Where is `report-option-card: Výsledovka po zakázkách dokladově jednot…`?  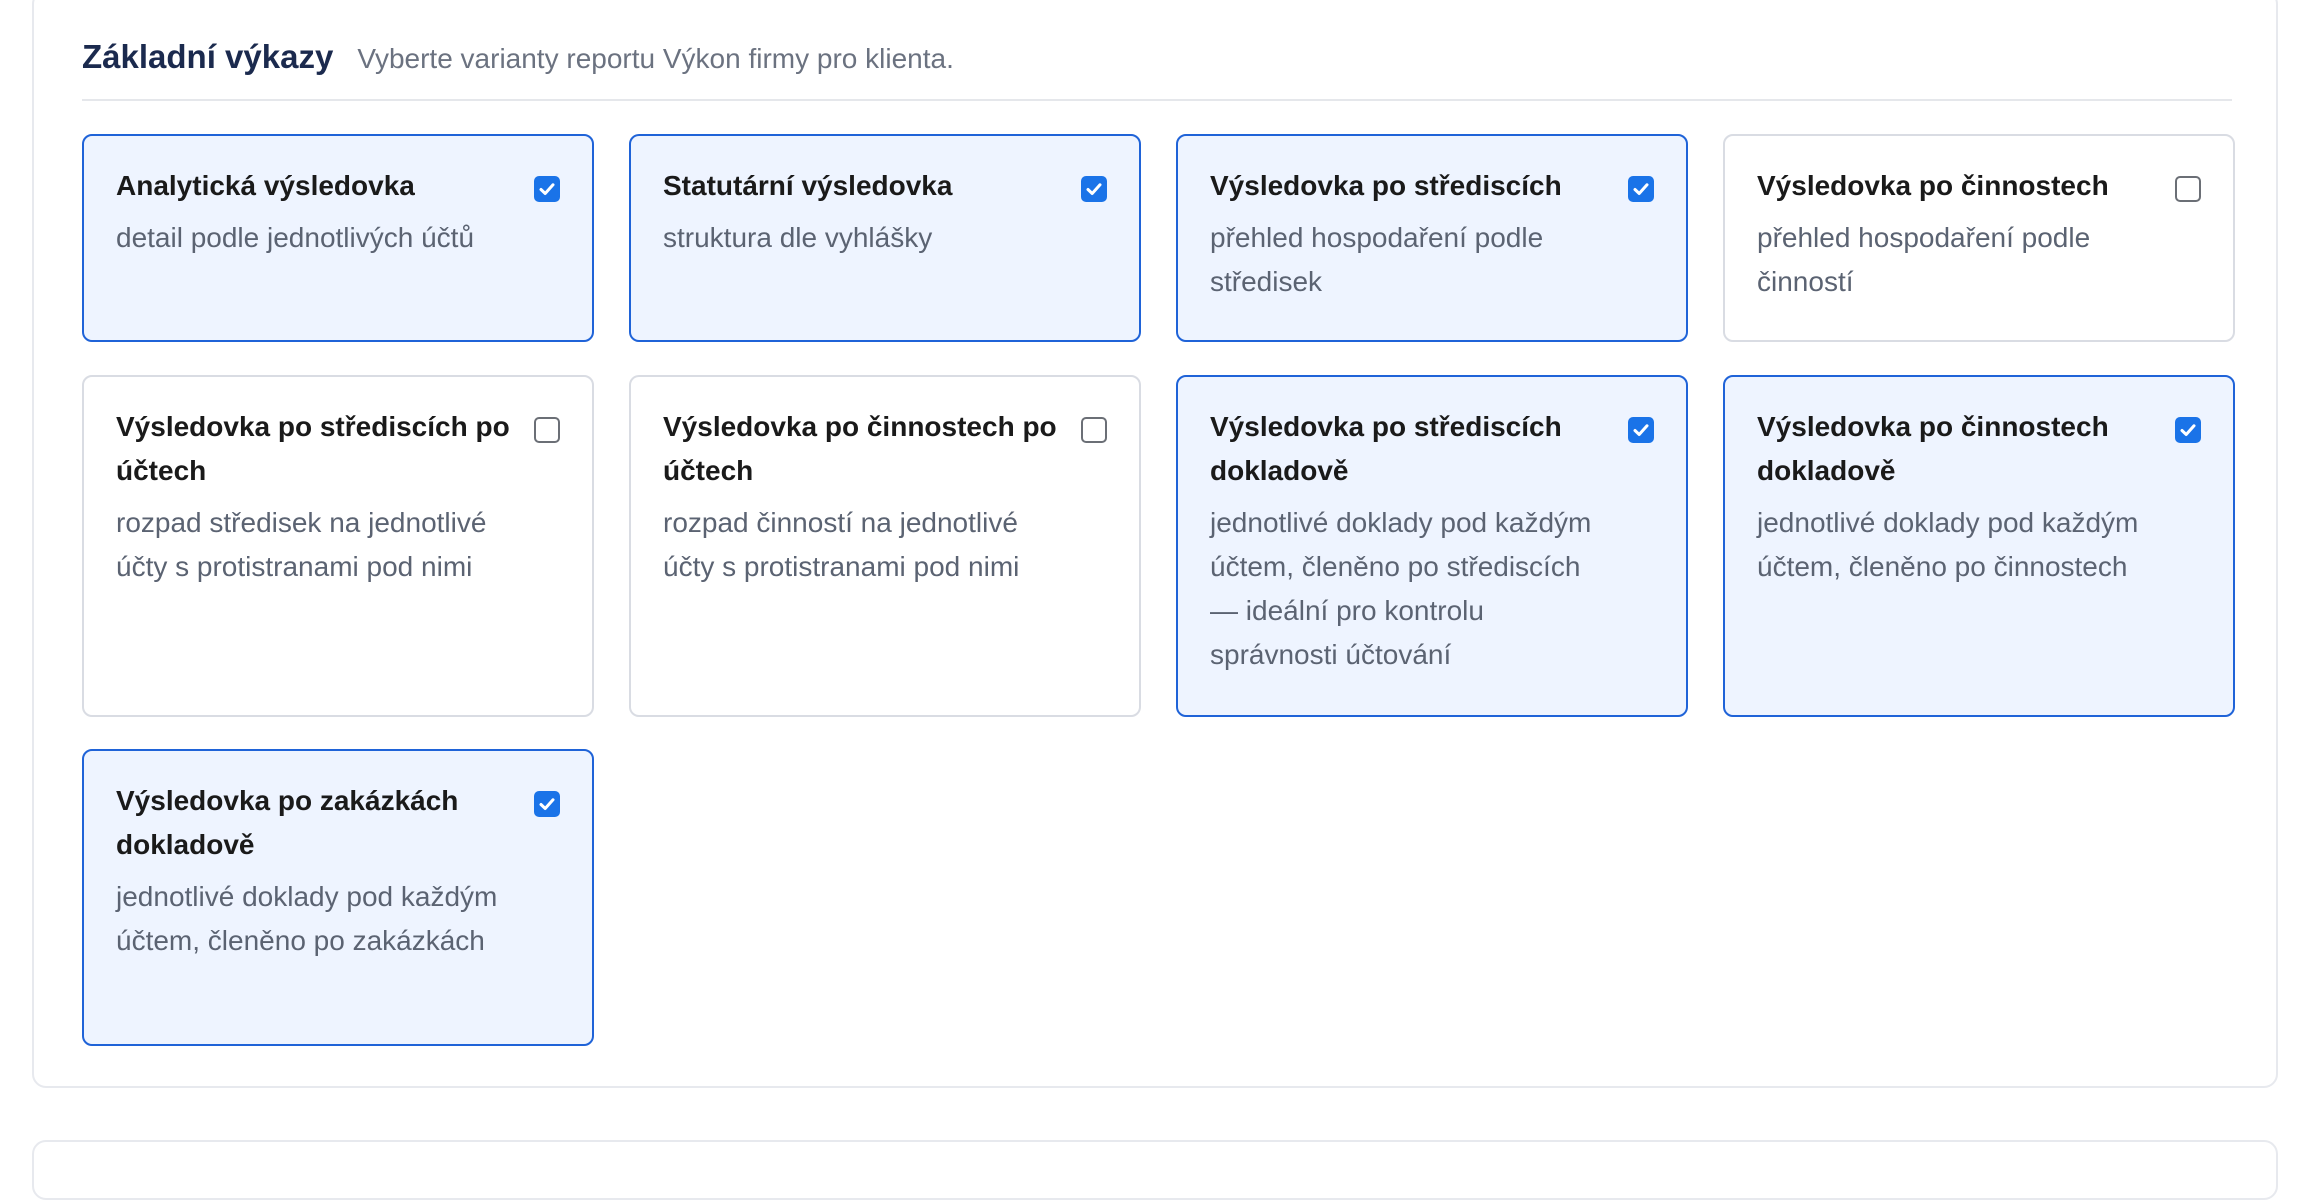
report-option-card: Výsledovka po zakázkách dokladově jednot… is located at coordinates (338, 897).